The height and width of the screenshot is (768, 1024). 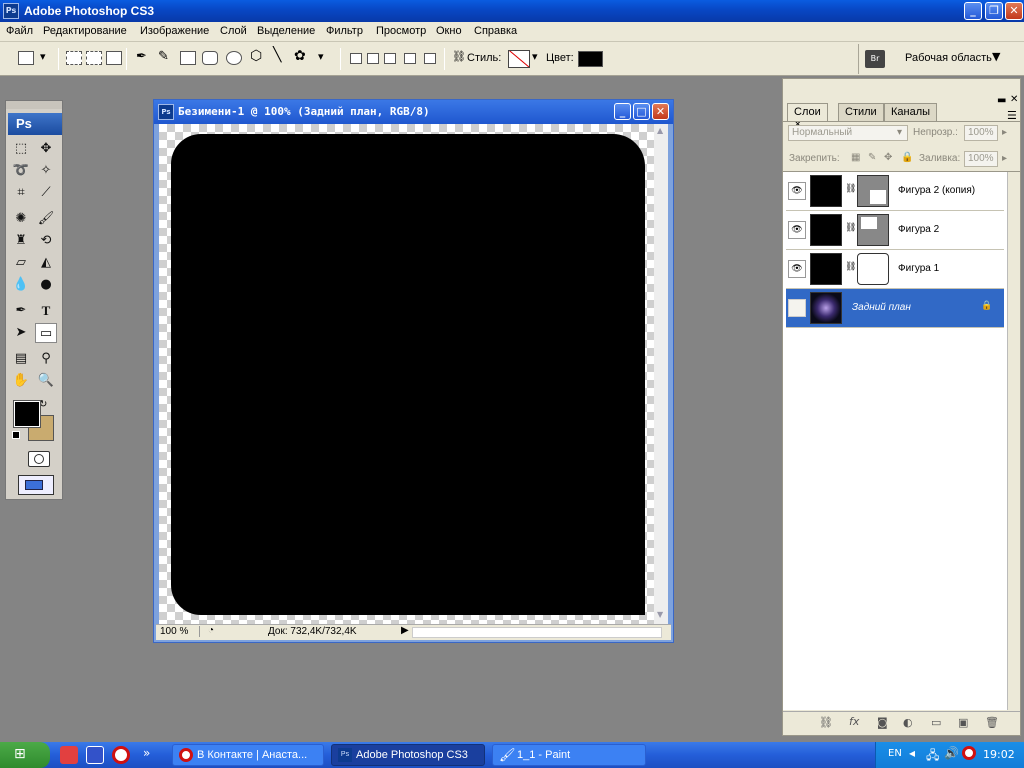 I want to click on bridge-icon: Br, so click(x=875, y=59).